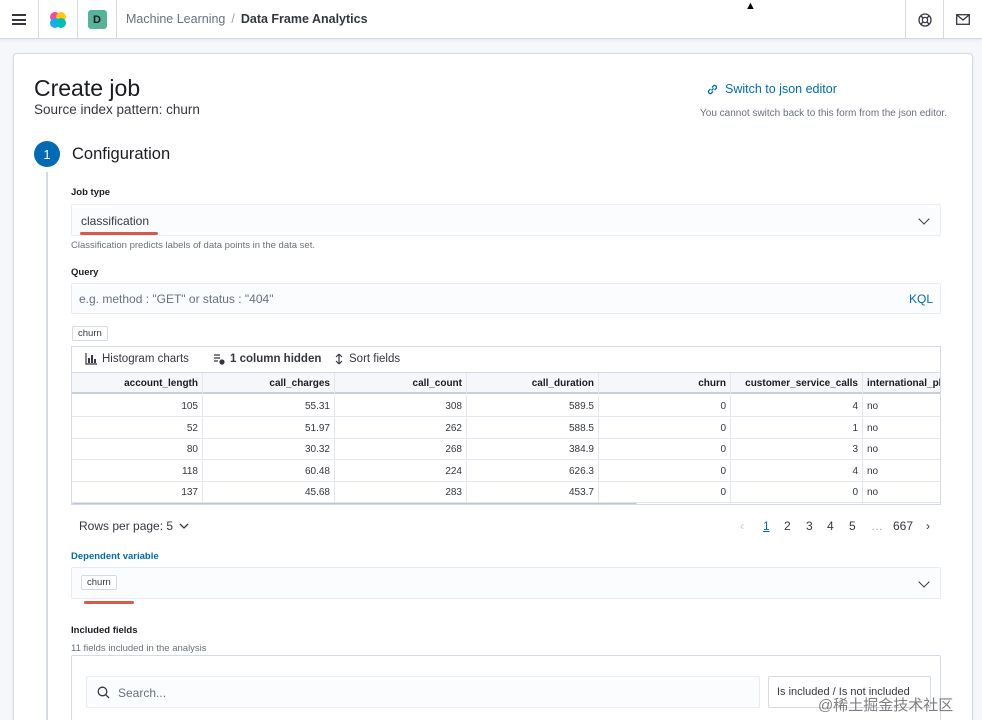 The image size is (982, 720). Describe the element at coordinates (797, 383) in the screenshot. I see `column-header: customer_service_calls` at that location.